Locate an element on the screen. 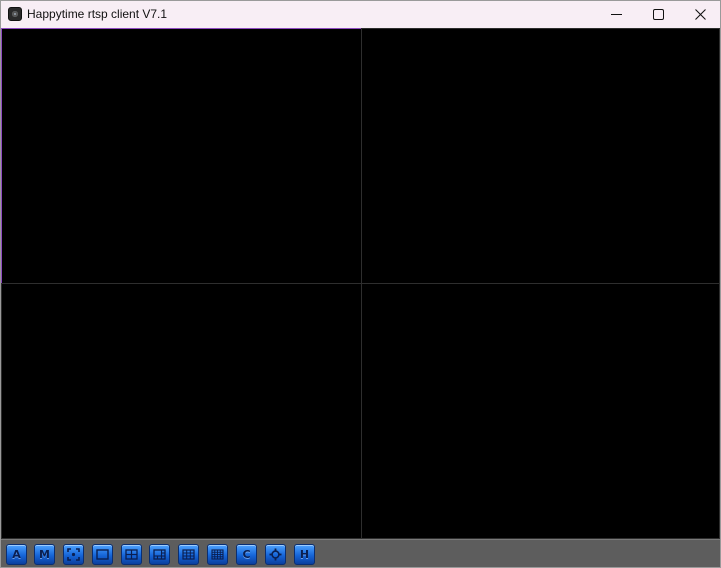  btn-m: M is located at coordinates (44, 554).